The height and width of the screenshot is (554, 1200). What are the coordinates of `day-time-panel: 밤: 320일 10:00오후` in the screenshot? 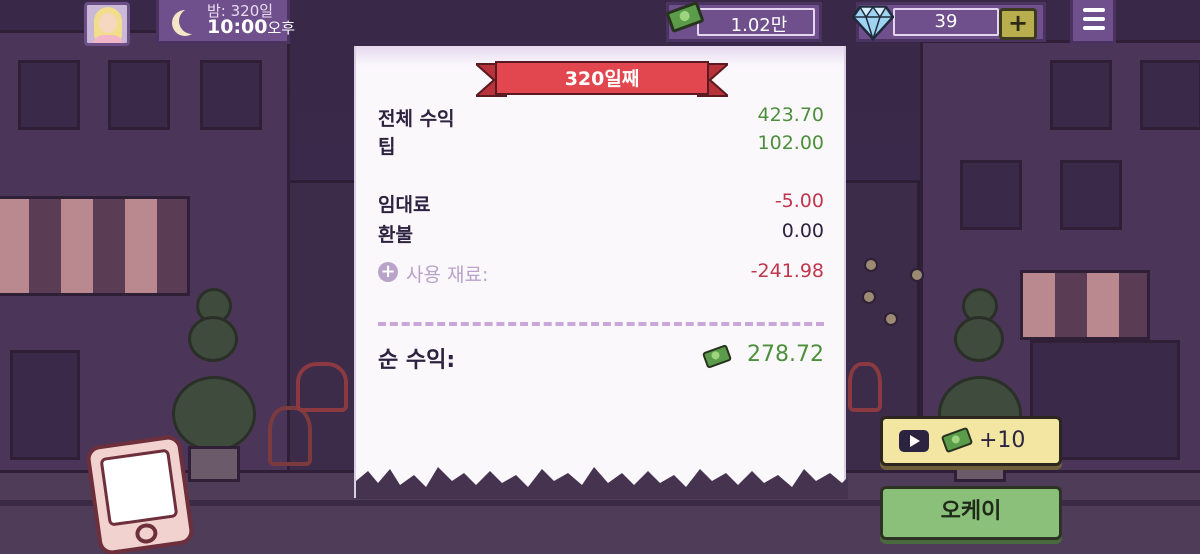 It's located at (225, 22).